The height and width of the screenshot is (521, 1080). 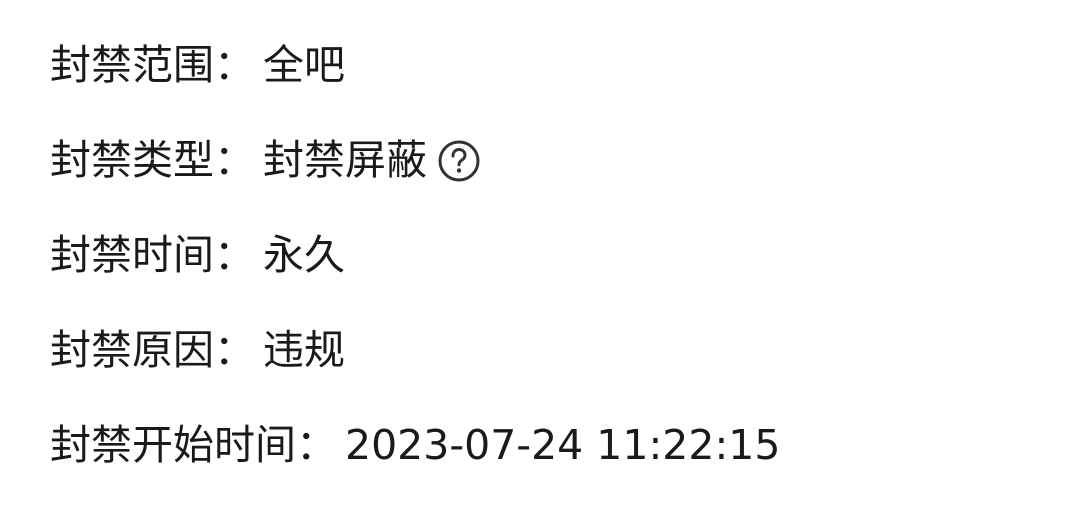 What do you see at coordinates (193, 445) in the screenshot?
I see `ban-start-time-label: 封禁开始时间：` at bounding box center [193, 445].